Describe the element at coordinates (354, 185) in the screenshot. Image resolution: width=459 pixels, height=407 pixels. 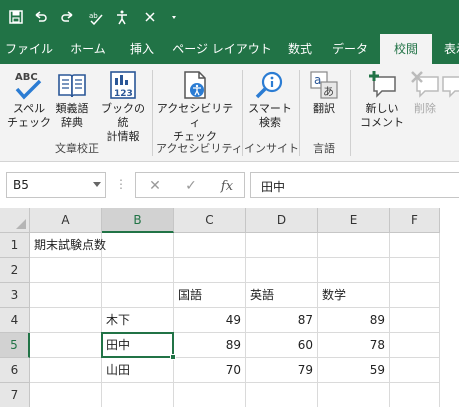
I see `formula-input: 田中` at that location.